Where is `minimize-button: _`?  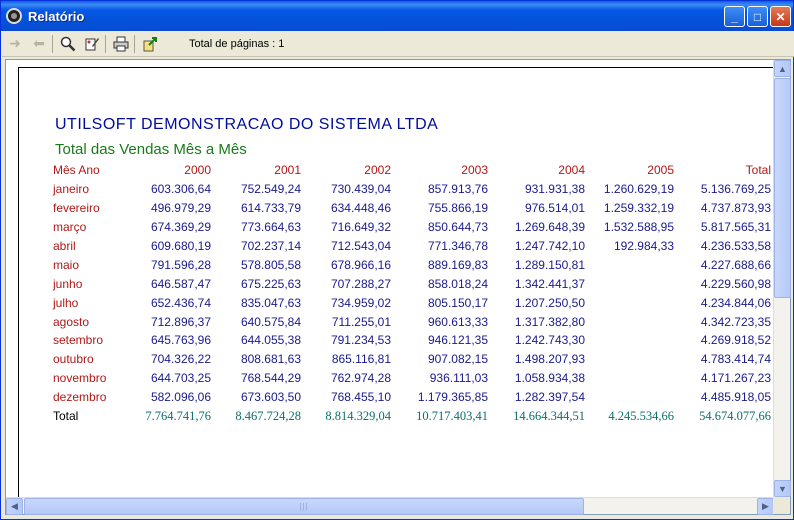
minimize-button: _ is located at coordinates (734, 16).